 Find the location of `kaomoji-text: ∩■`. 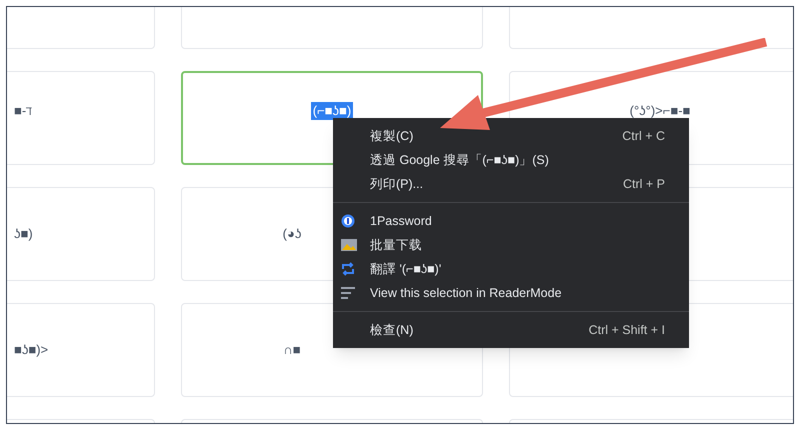

kaomoji-text: ∩■ is located at coordinates (292, 350).